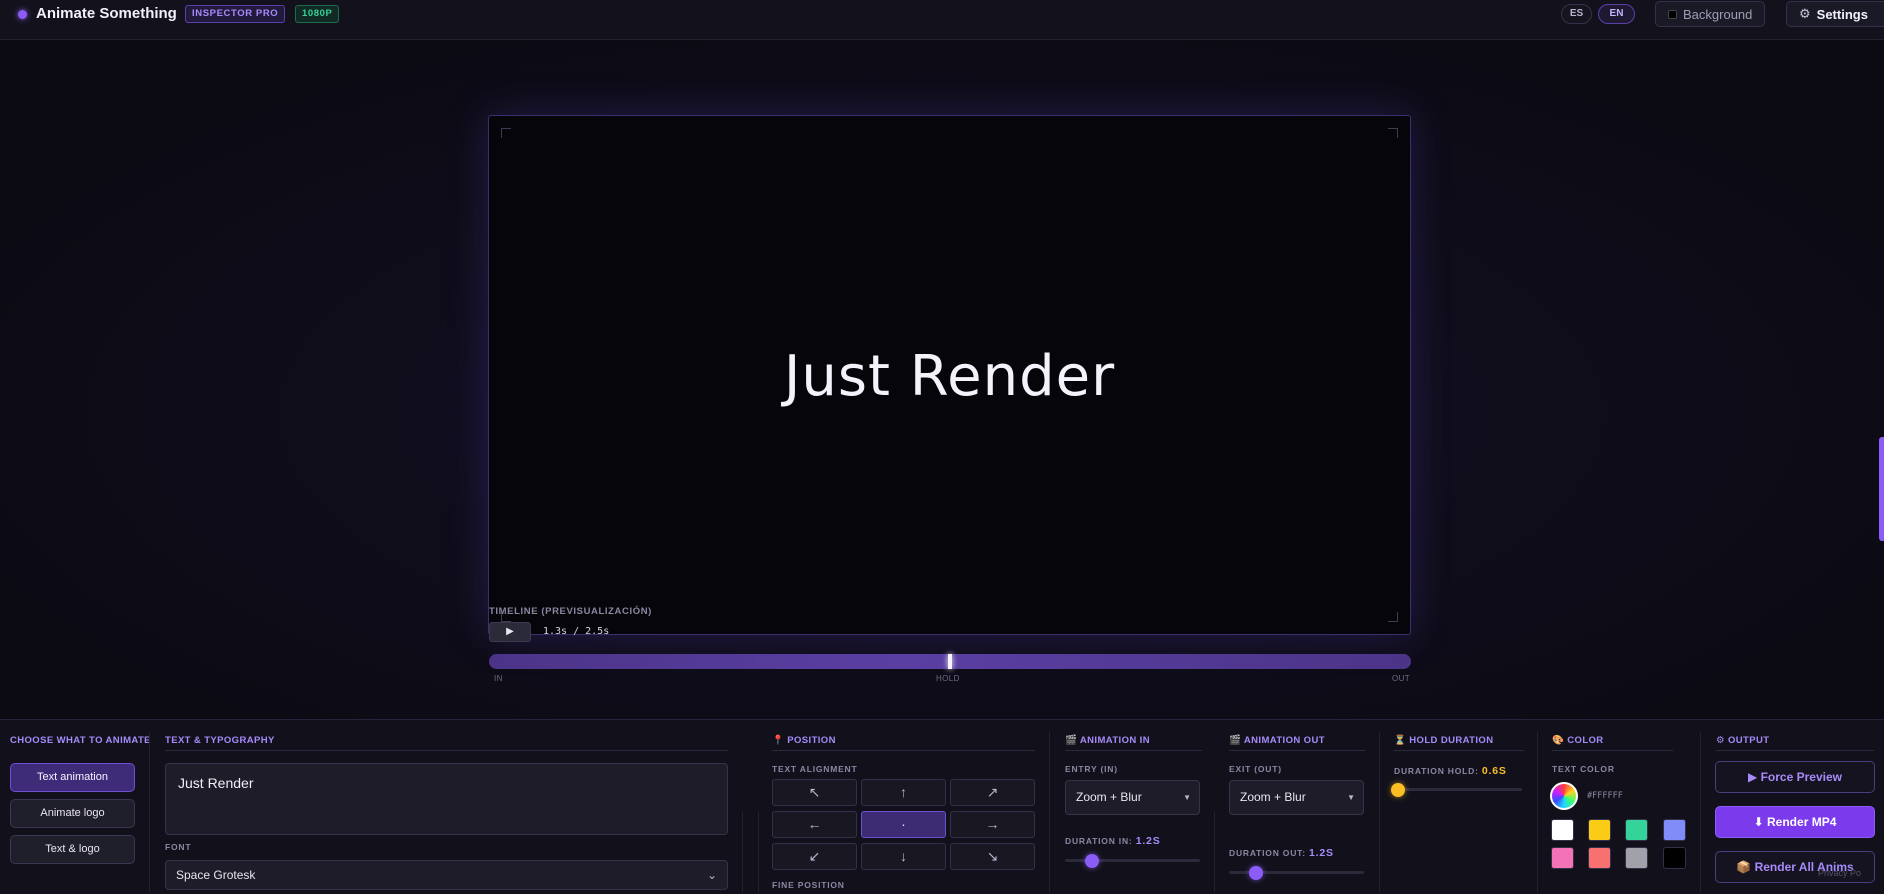 The width and height of the screenshot is (1884, 894). I want to click on render-all-anims-button: 📦 Render All Anims, so click(1795, 867).